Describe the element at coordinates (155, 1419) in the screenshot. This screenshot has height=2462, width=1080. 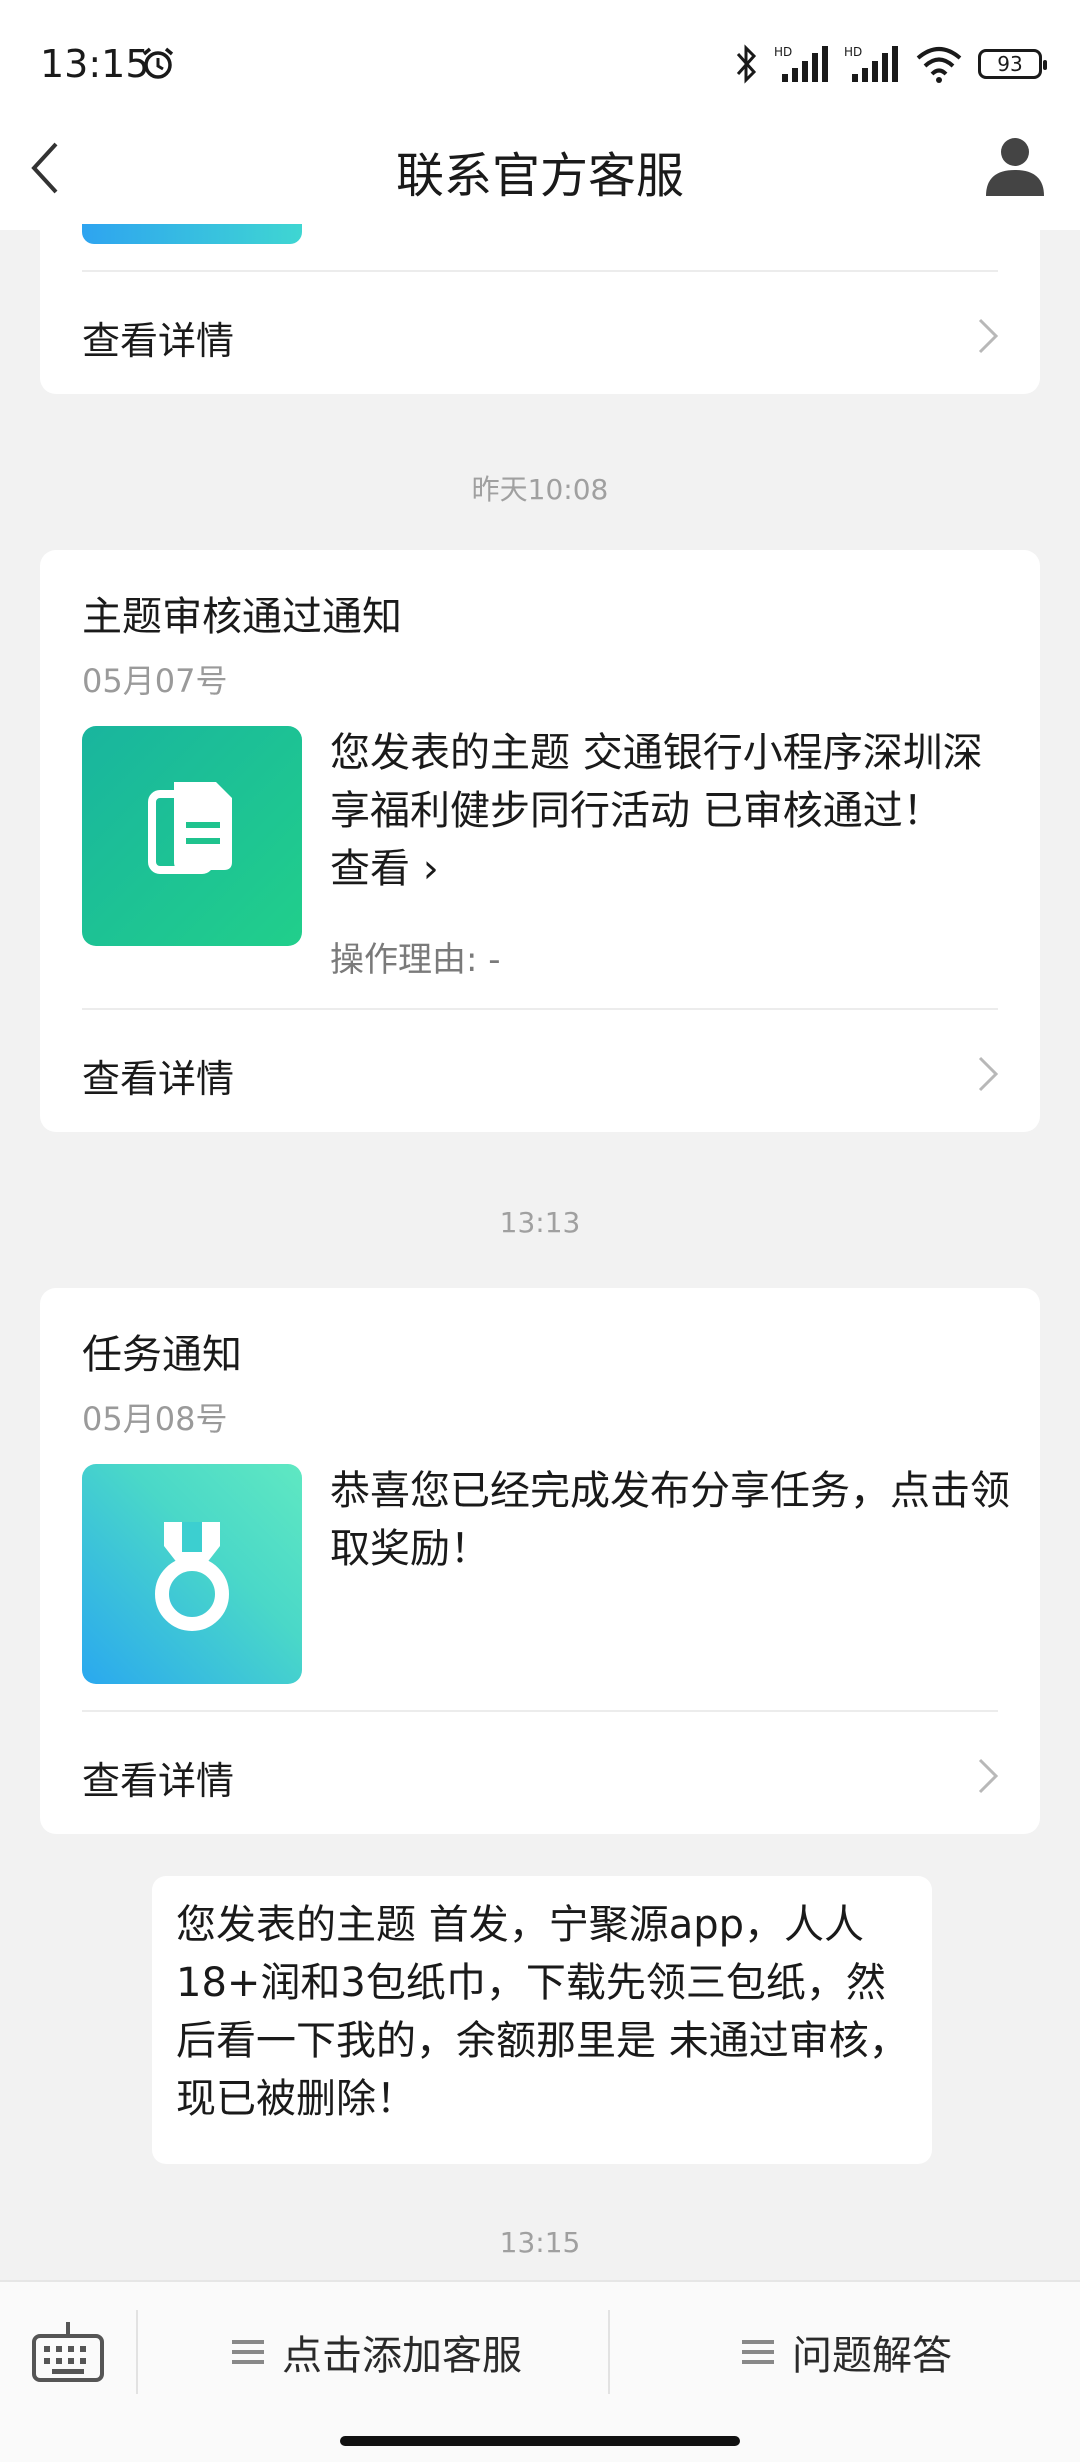
I see `card-date: 05月08号` at that location.